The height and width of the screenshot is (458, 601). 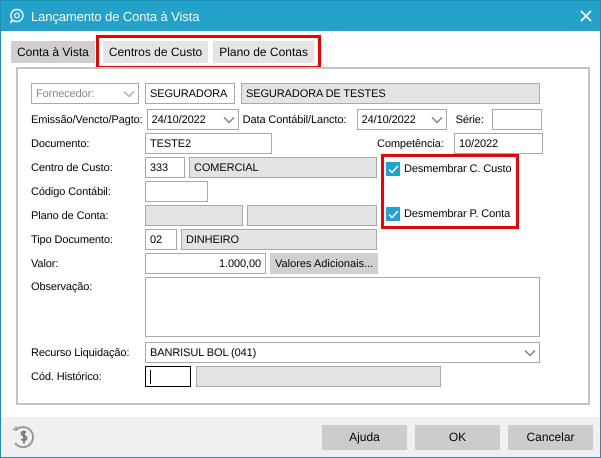 I want to click on dialog-button: Cancelar, so click(x=550, y=437).